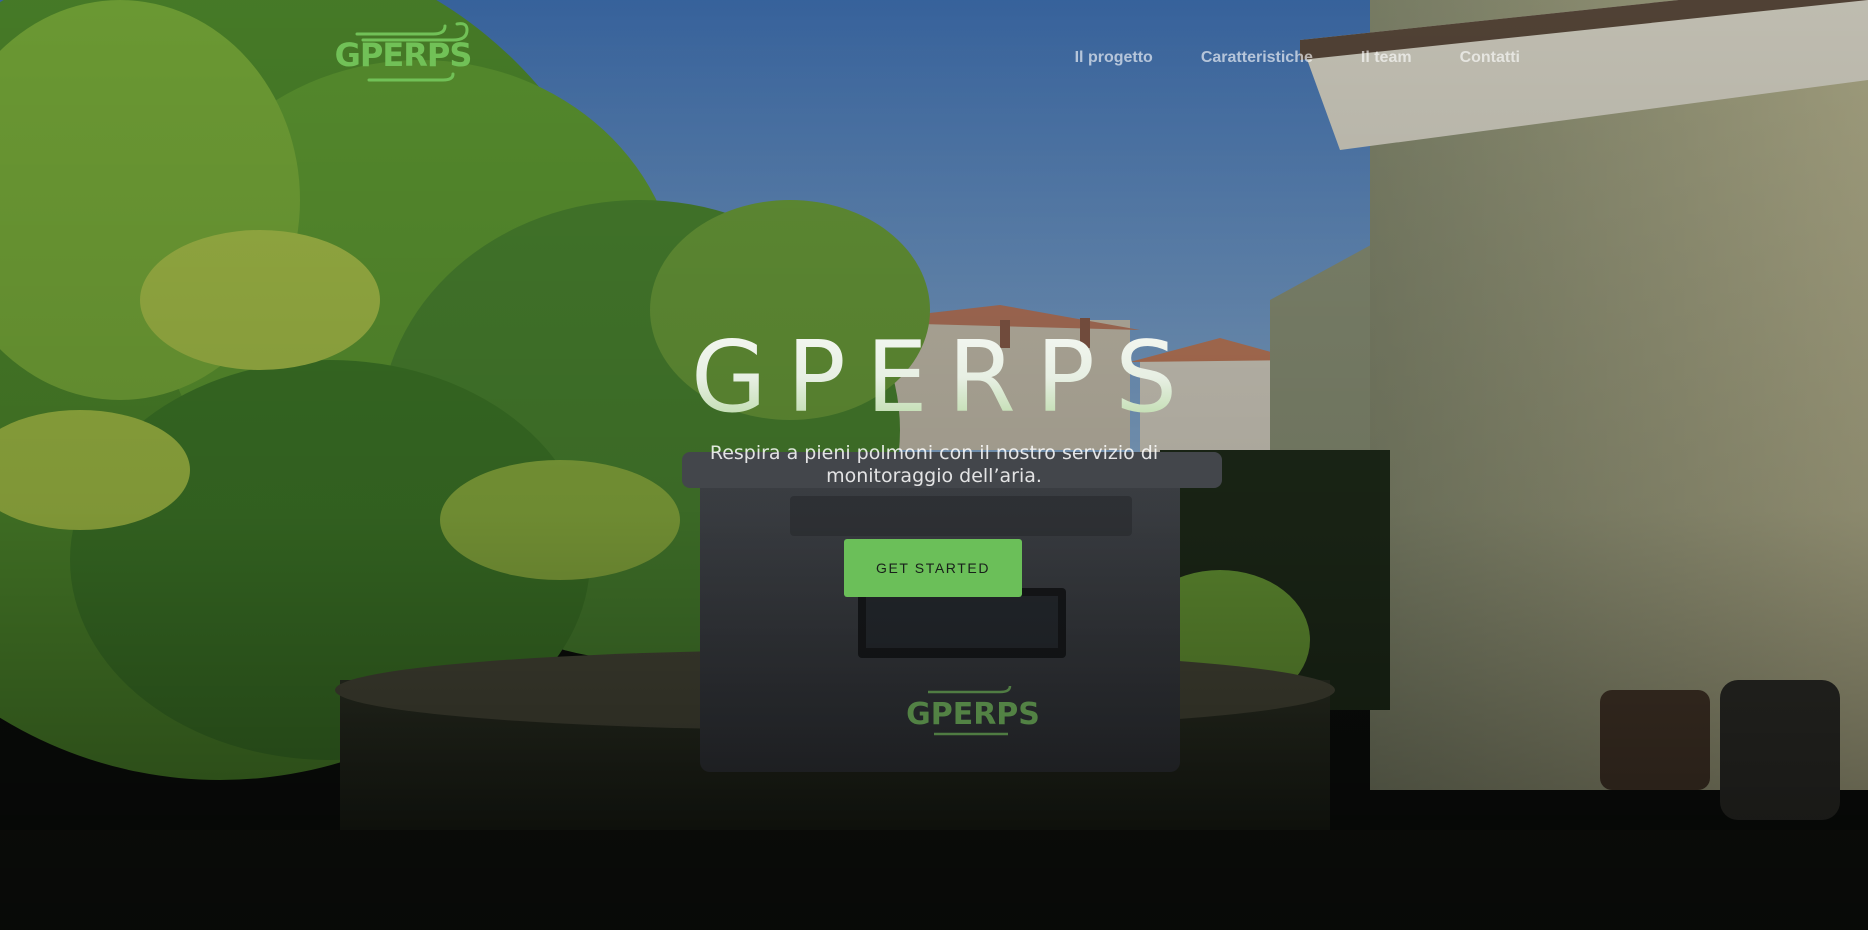 The width and height of the screenshot is (1868, 930). What do you see at coordinates (934, 378) in the screenshot?
I see `hero-title: GPERPS` at bounding box center [934, 378].